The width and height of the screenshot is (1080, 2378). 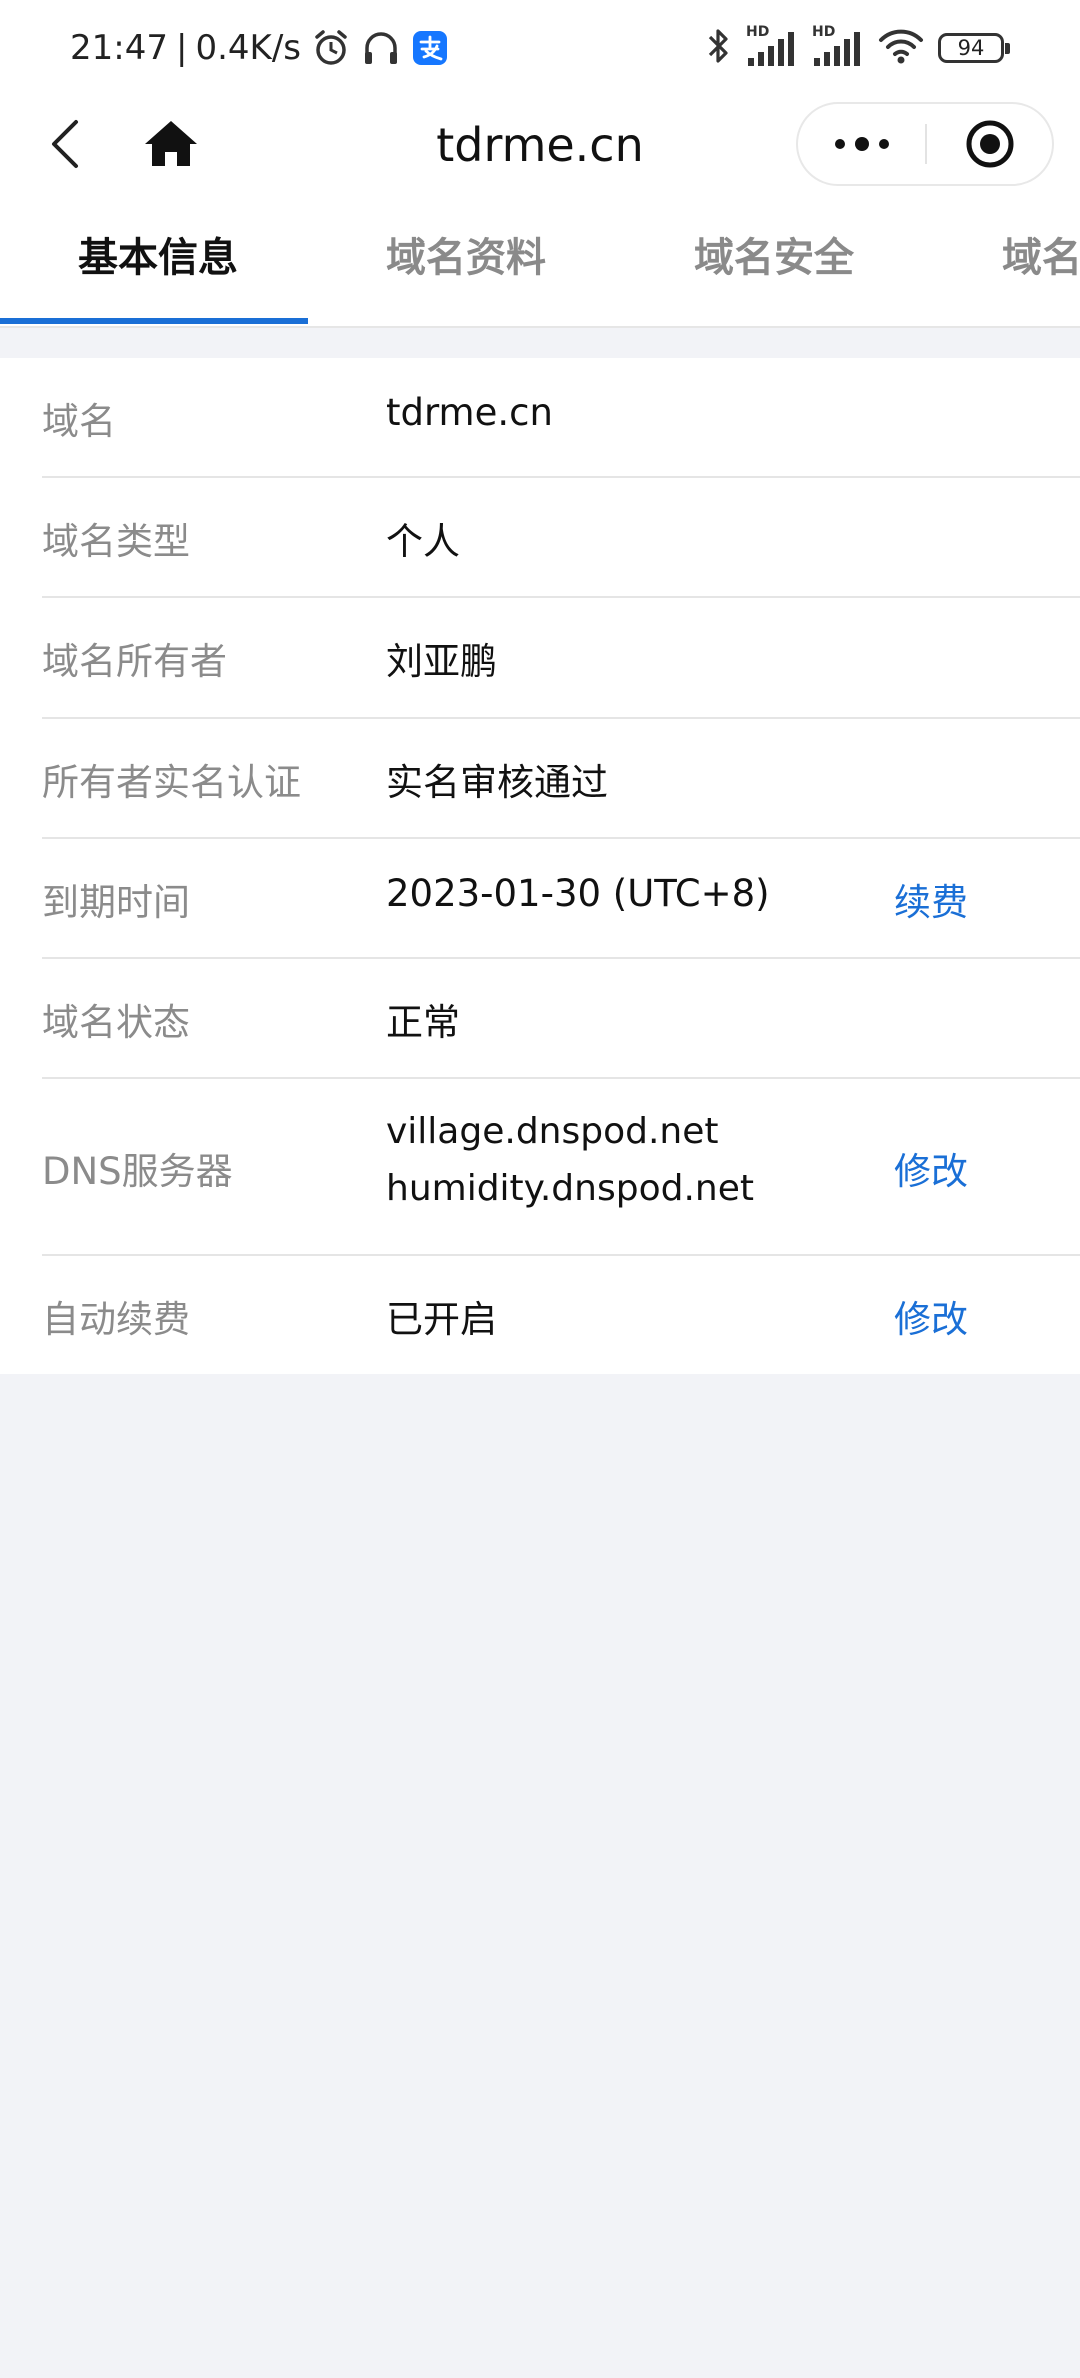 I want to click on tab-active-indicator, so click(x=154, y=321).